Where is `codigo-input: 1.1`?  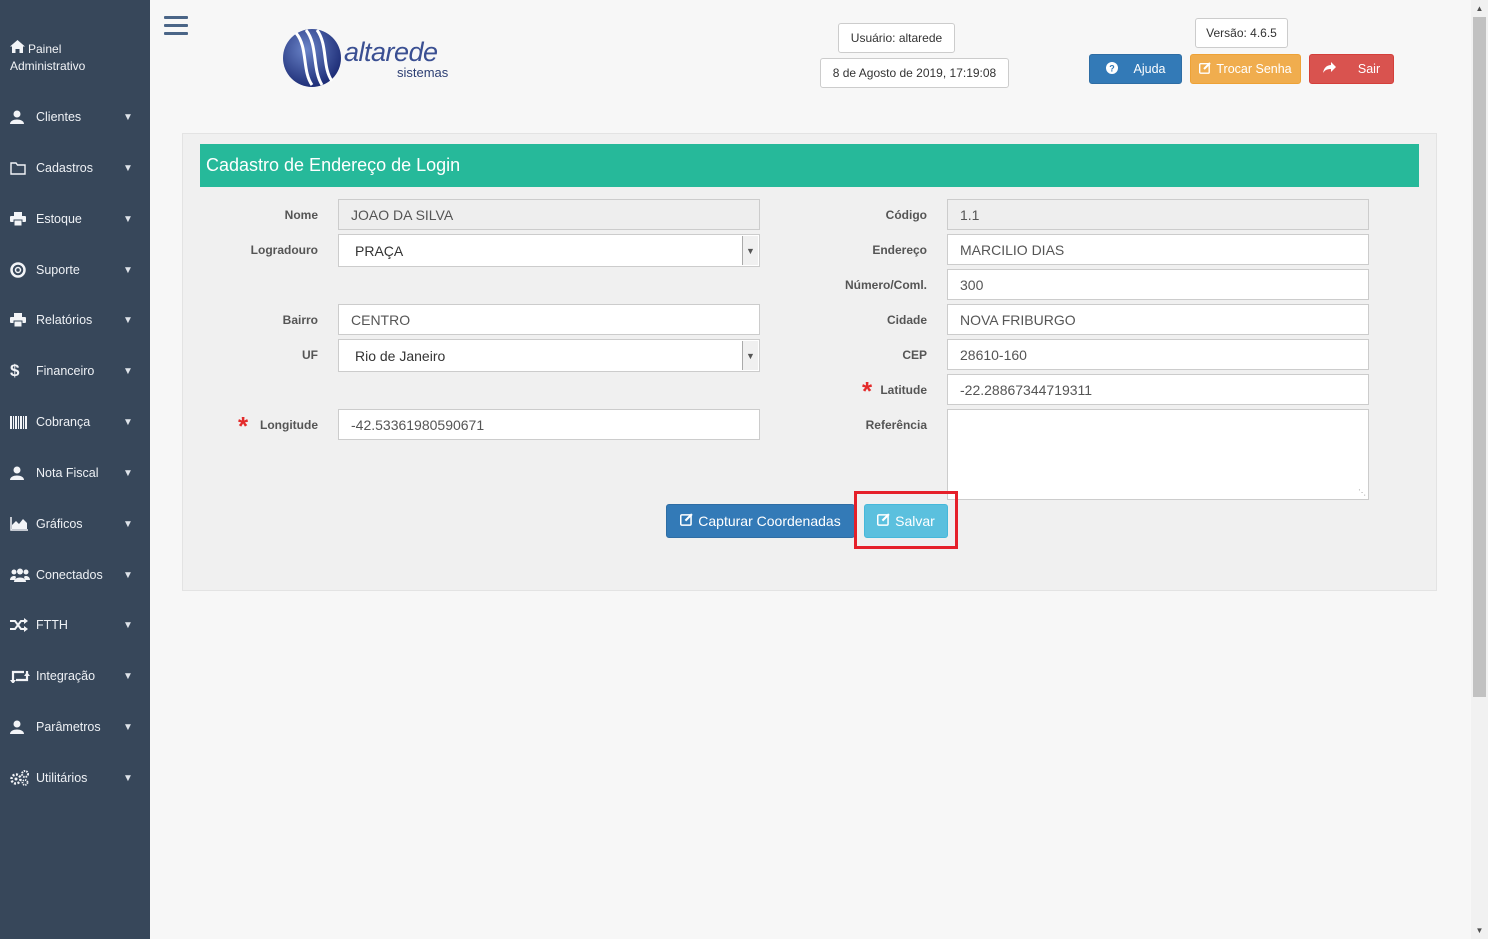
codigo-input: 1.1 is located at coordinates (1158, 214).